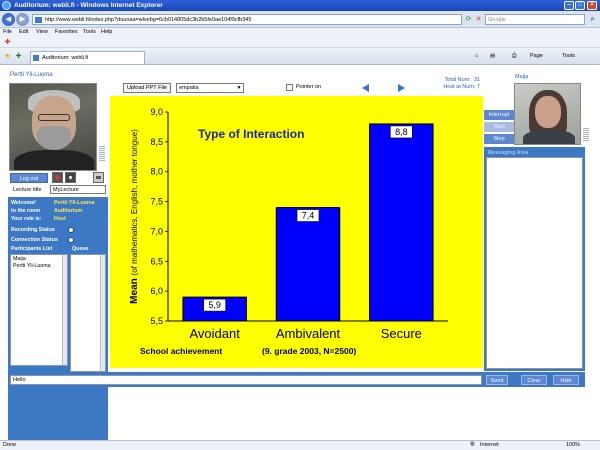 Image resolution: width=600 pixels, height=450 pixels. I want to click on participant-item: Pertti Yli-Luoma, so click(39, 266).